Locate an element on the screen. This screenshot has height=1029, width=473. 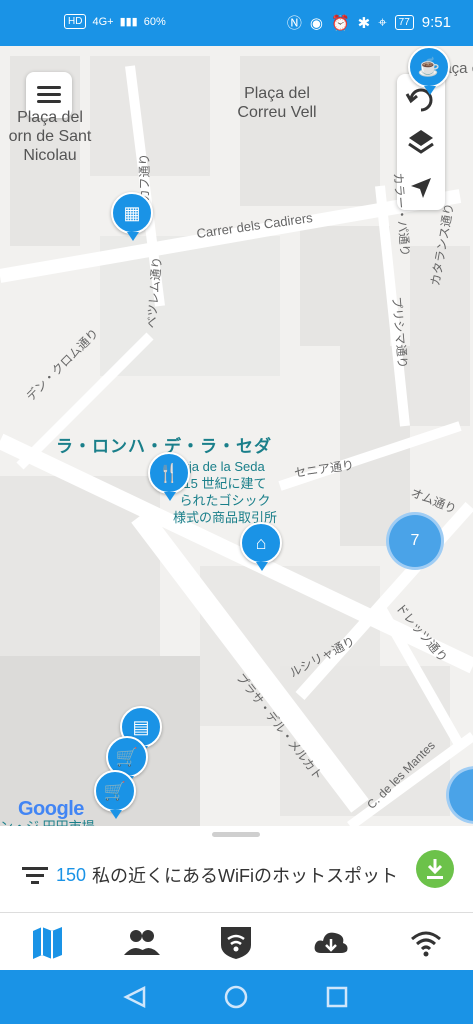
building-pin: ▦ is located at coordinates (132, 216).